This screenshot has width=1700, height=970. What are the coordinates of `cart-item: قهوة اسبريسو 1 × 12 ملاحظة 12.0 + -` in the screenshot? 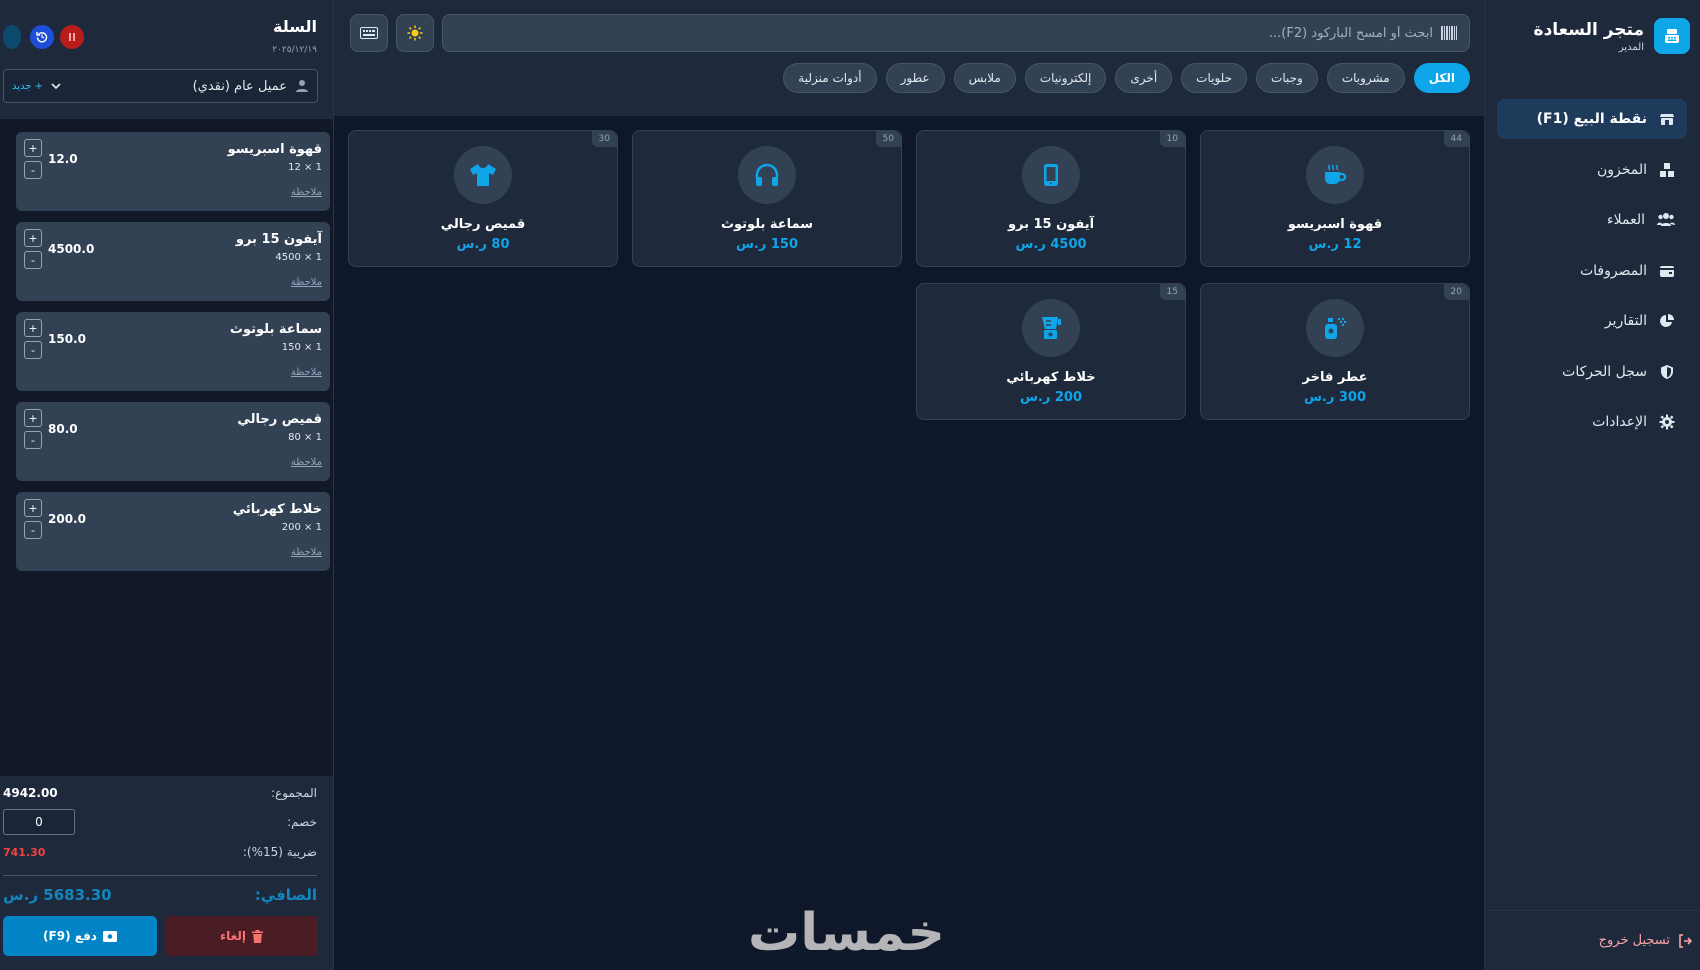 It's located at (173, 171).